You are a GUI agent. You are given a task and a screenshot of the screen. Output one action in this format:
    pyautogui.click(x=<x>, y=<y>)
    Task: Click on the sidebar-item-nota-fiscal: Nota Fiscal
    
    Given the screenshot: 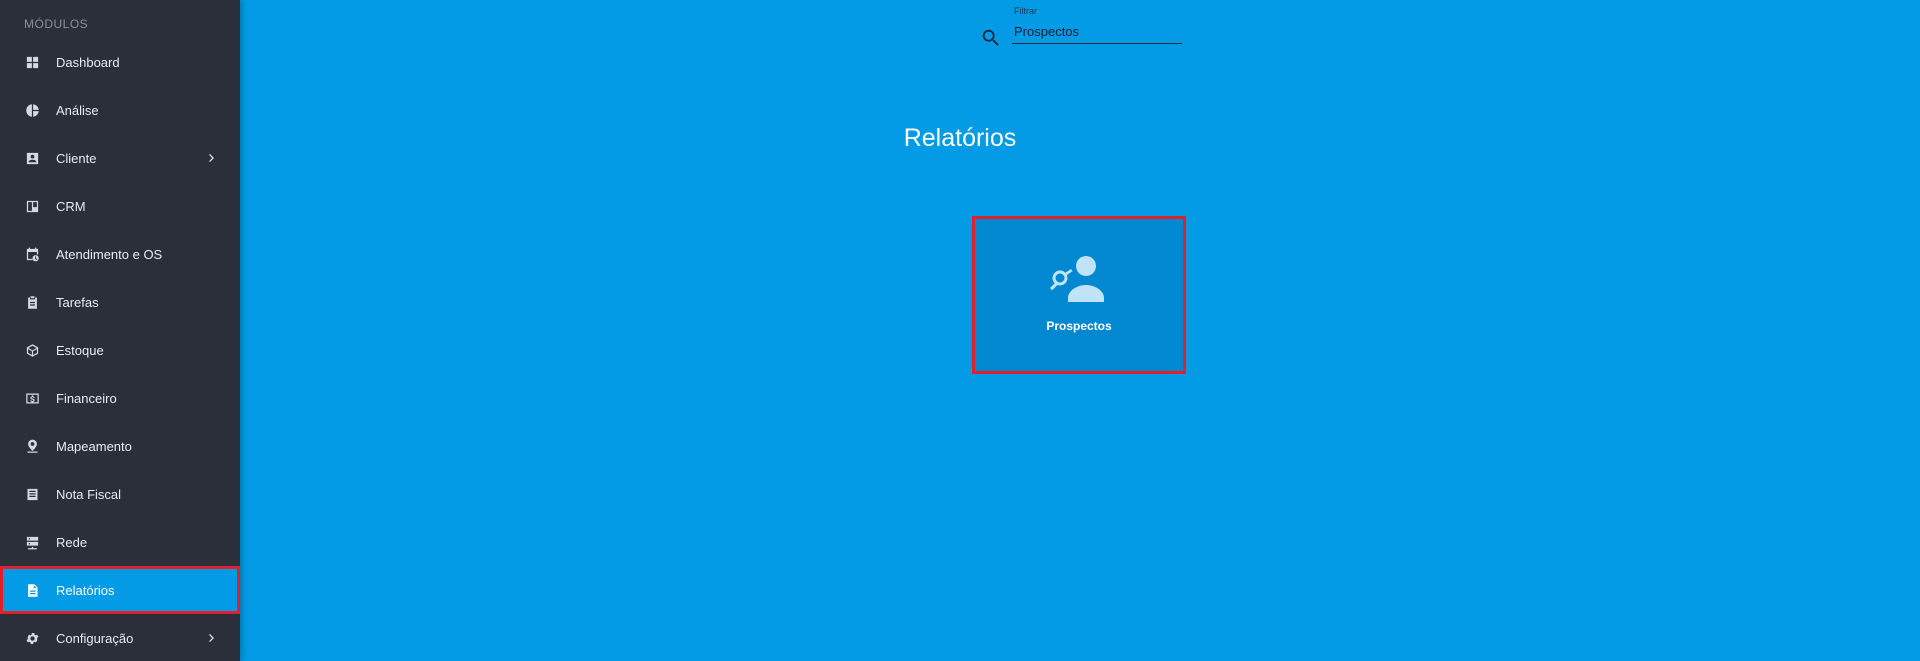 What is the action you would take?
    pyautogui.click(x=120, y=494)
    